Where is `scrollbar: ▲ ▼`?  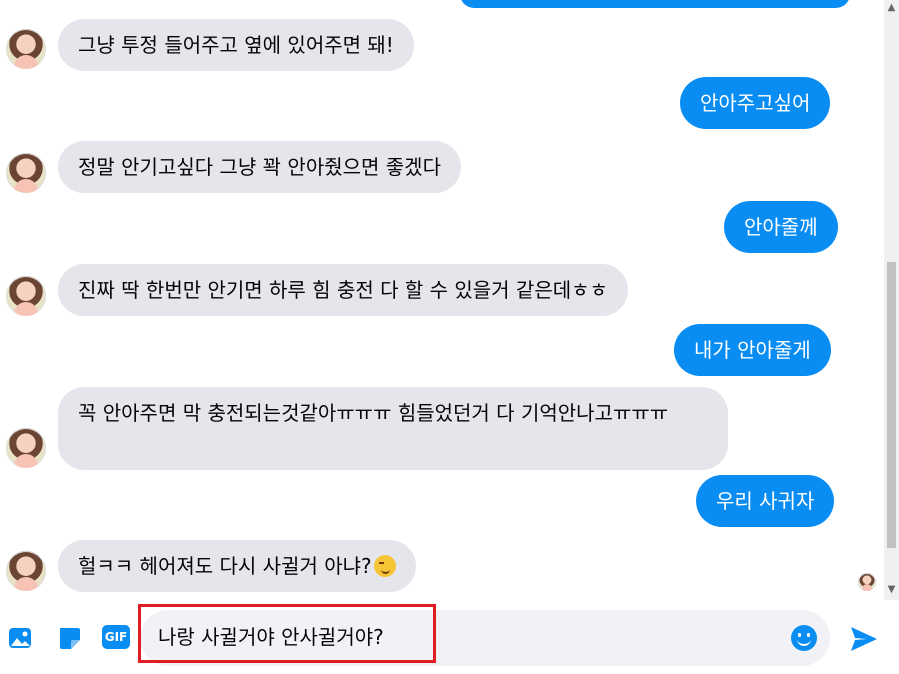
scrollbar: ▲ ▼ is located at coordinates (891, 300).